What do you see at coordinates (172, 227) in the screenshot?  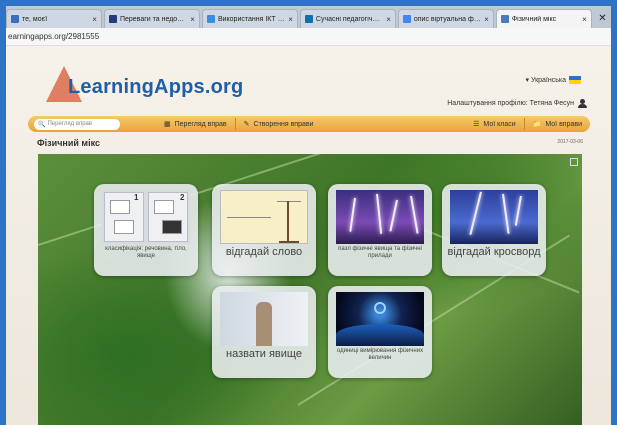 I see `video-icon` at bounding box center [172, 227].